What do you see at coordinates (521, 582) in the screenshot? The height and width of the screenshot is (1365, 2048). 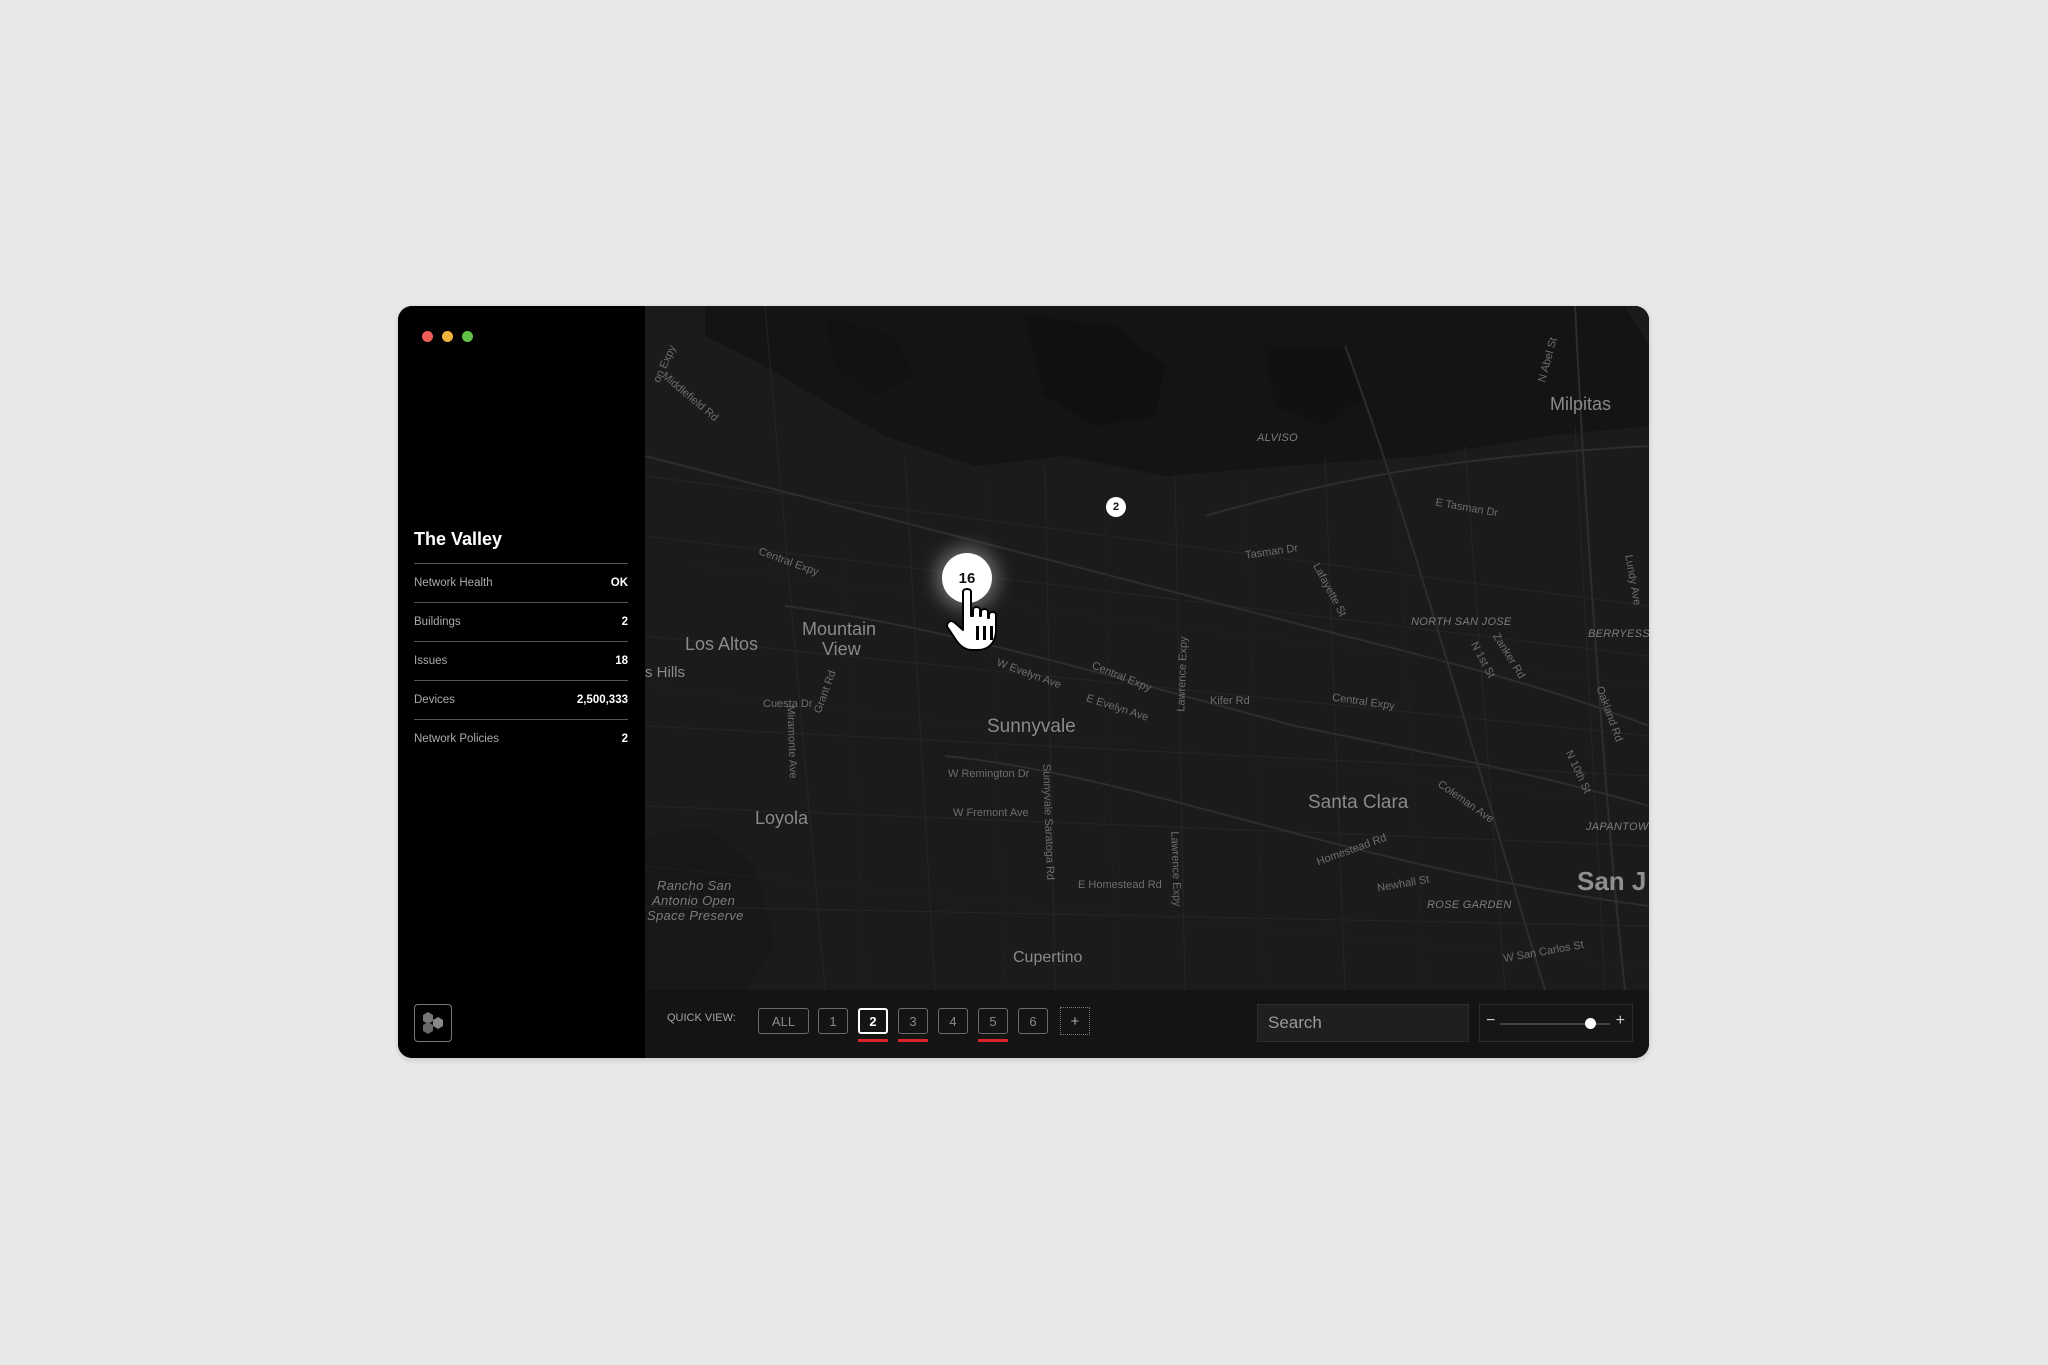 I see `stat-network-health: Network Health OK` at bounding box center [521, 582].